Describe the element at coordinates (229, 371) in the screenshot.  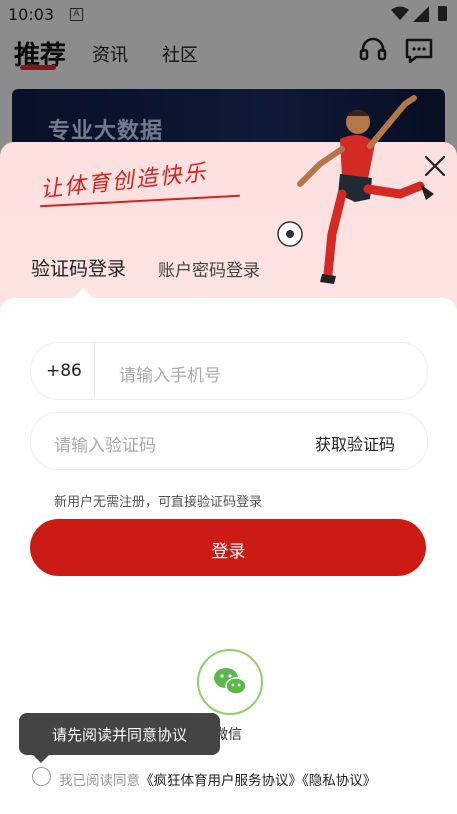
I see `phone-field` at that location.